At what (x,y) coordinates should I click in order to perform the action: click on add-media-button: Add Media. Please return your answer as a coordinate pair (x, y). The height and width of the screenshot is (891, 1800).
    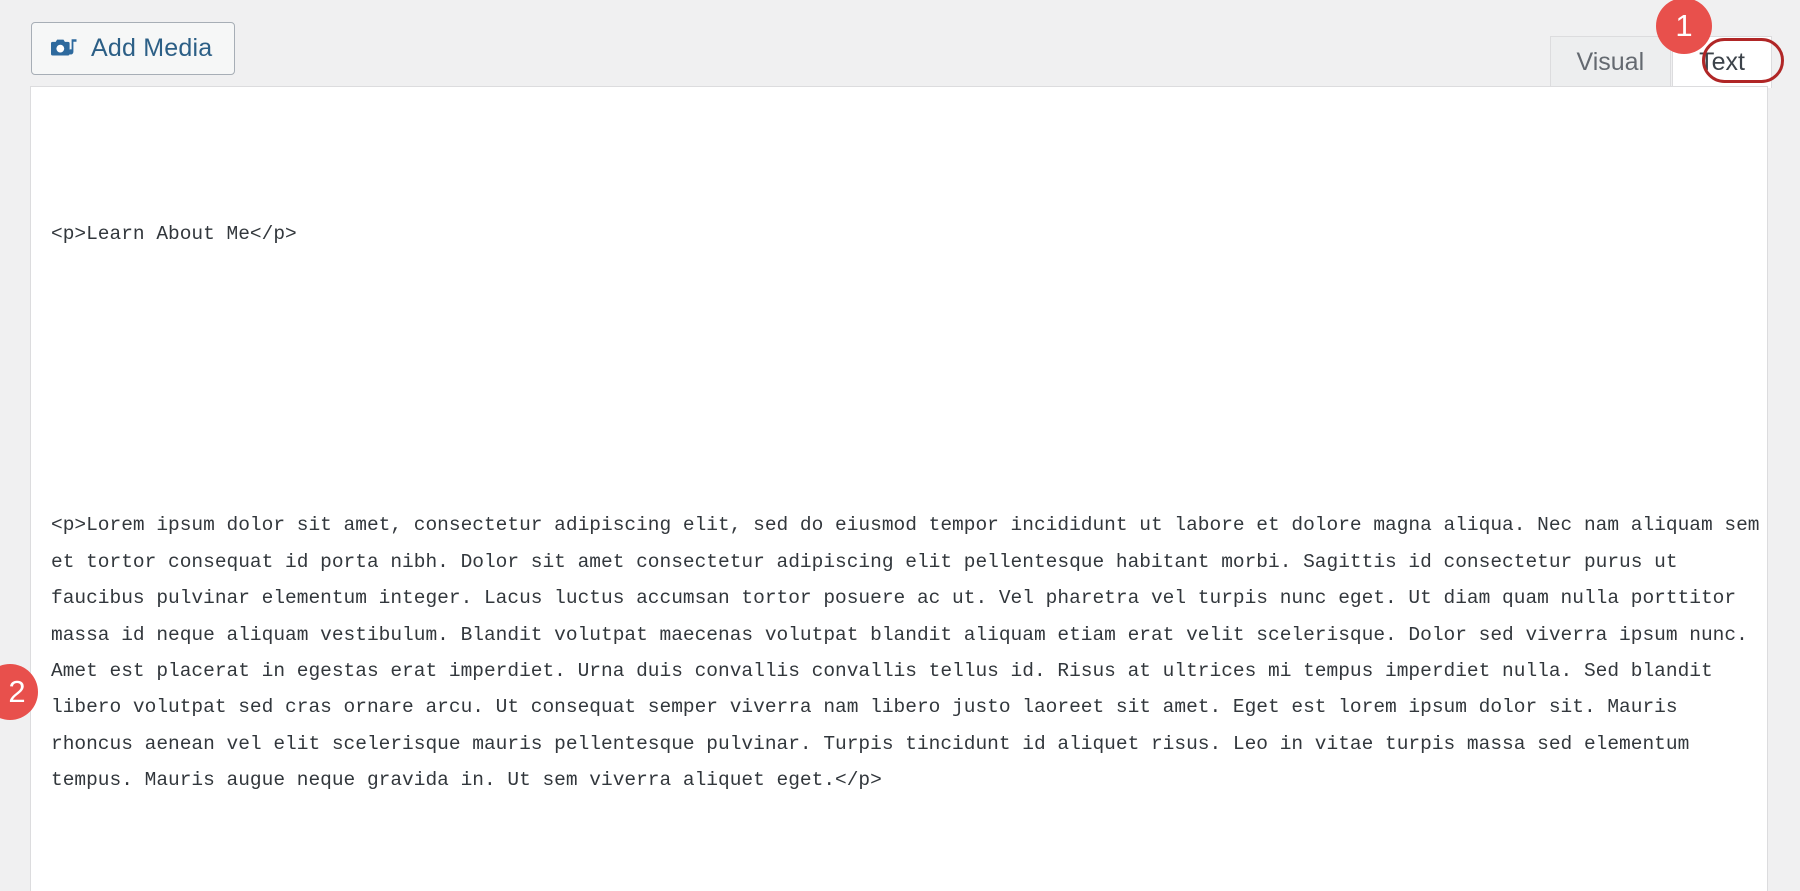
    Looking at the image, I should click on (133, 48).